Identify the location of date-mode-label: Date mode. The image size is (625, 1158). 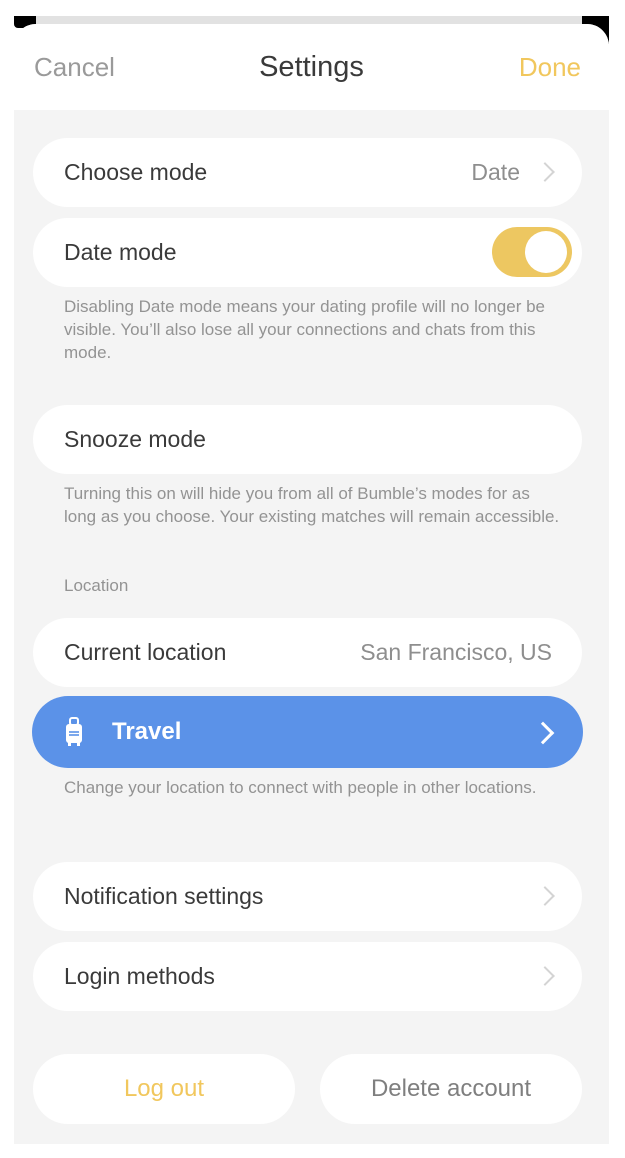
(120, 252).